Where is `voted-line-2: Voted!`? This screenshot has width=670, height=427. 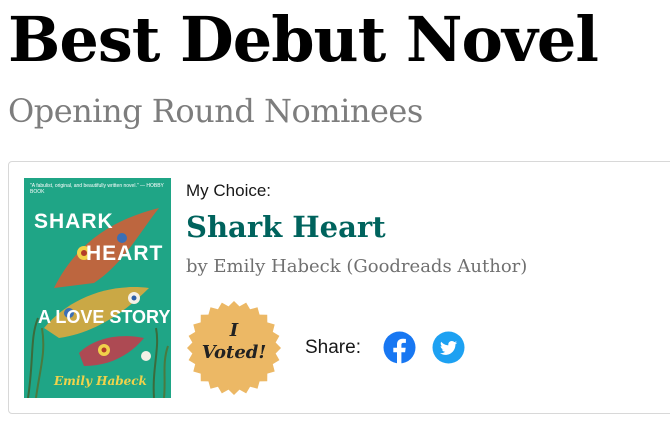 voted-line-2: Voted! is located at coordinates (234, 352).